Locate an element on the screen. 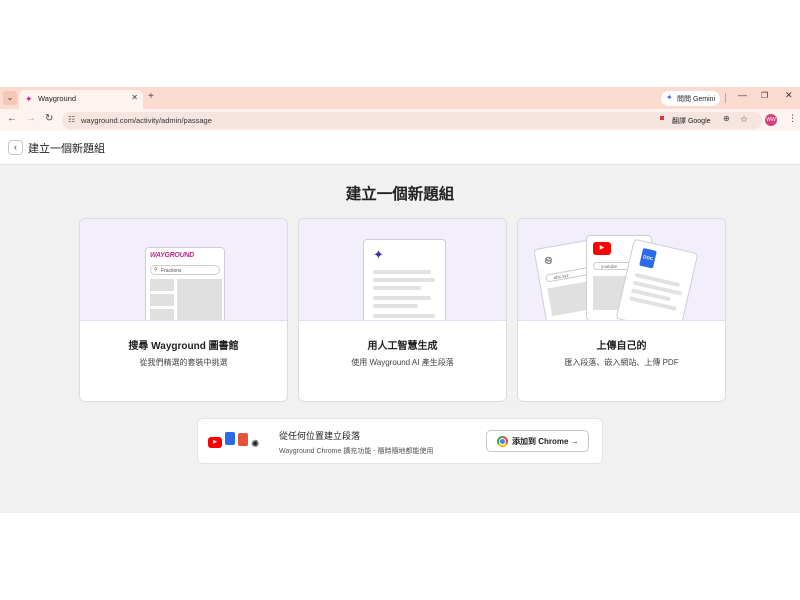 The image size is (800, 600). card-title: 搜尋 Wayground 圖書館 is located at coordinates (183, 346).